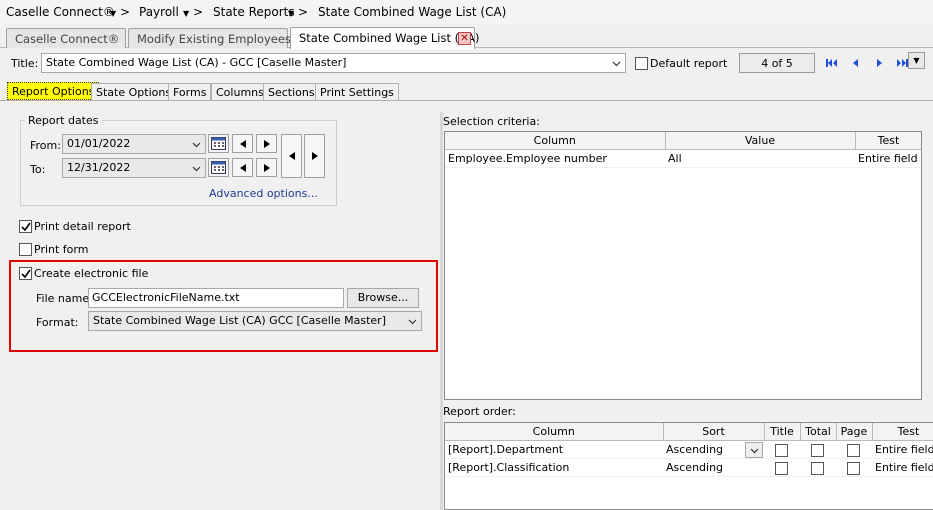 Image resolution: width=933 pixels, height=510 pixels. I want to click on tab-state-combined-wage-list: State Combined Wage List (CA) ✕, so click(385, 38).